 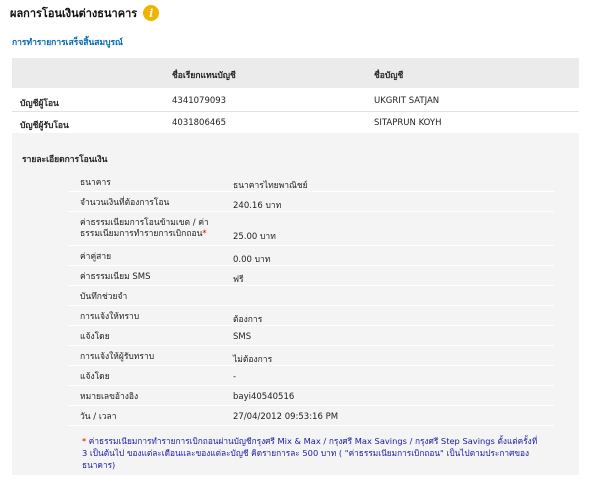 What do you see at coordinates (286, 417) in the screenshot?
I see `detail-value: 27/04/2012 09:53:16 PM` at bounding box center [286, 417].